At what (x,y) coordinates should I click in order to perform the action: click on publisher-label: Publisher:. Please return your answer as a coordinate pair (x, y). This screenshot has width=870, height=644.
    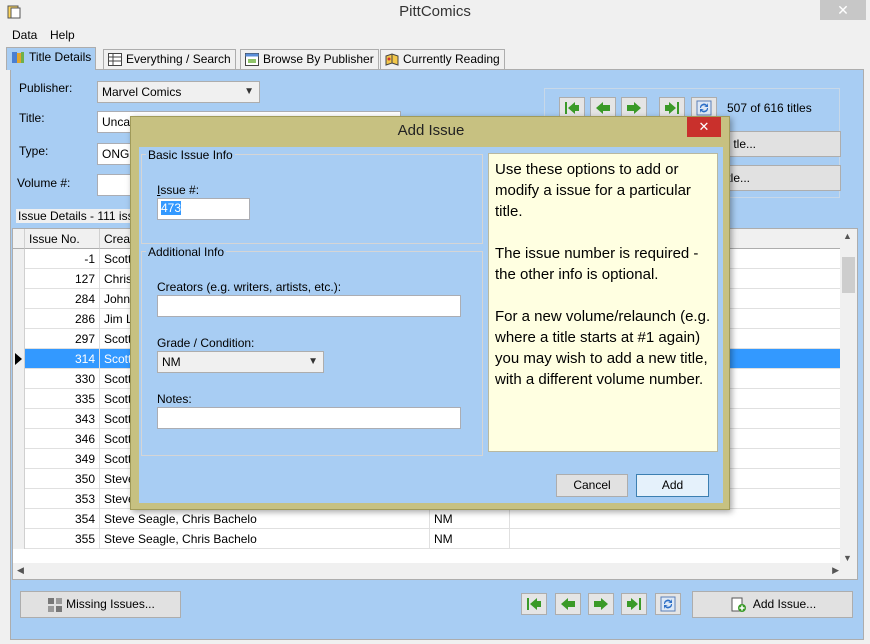
    Looking at the image, I should click on (46, 88).